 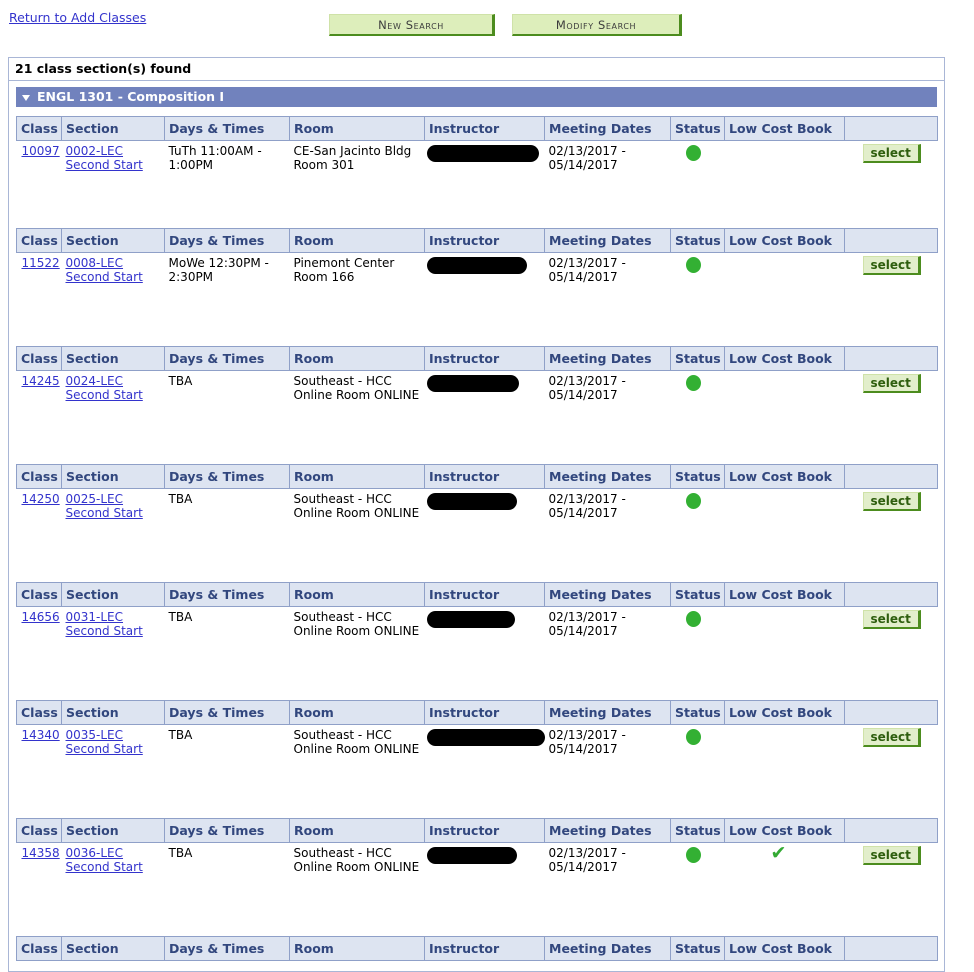 What do you see at coordinates (41, 617) in the screenshot?
I see `class-number-link: 14656` at bounding box center [41, 617].